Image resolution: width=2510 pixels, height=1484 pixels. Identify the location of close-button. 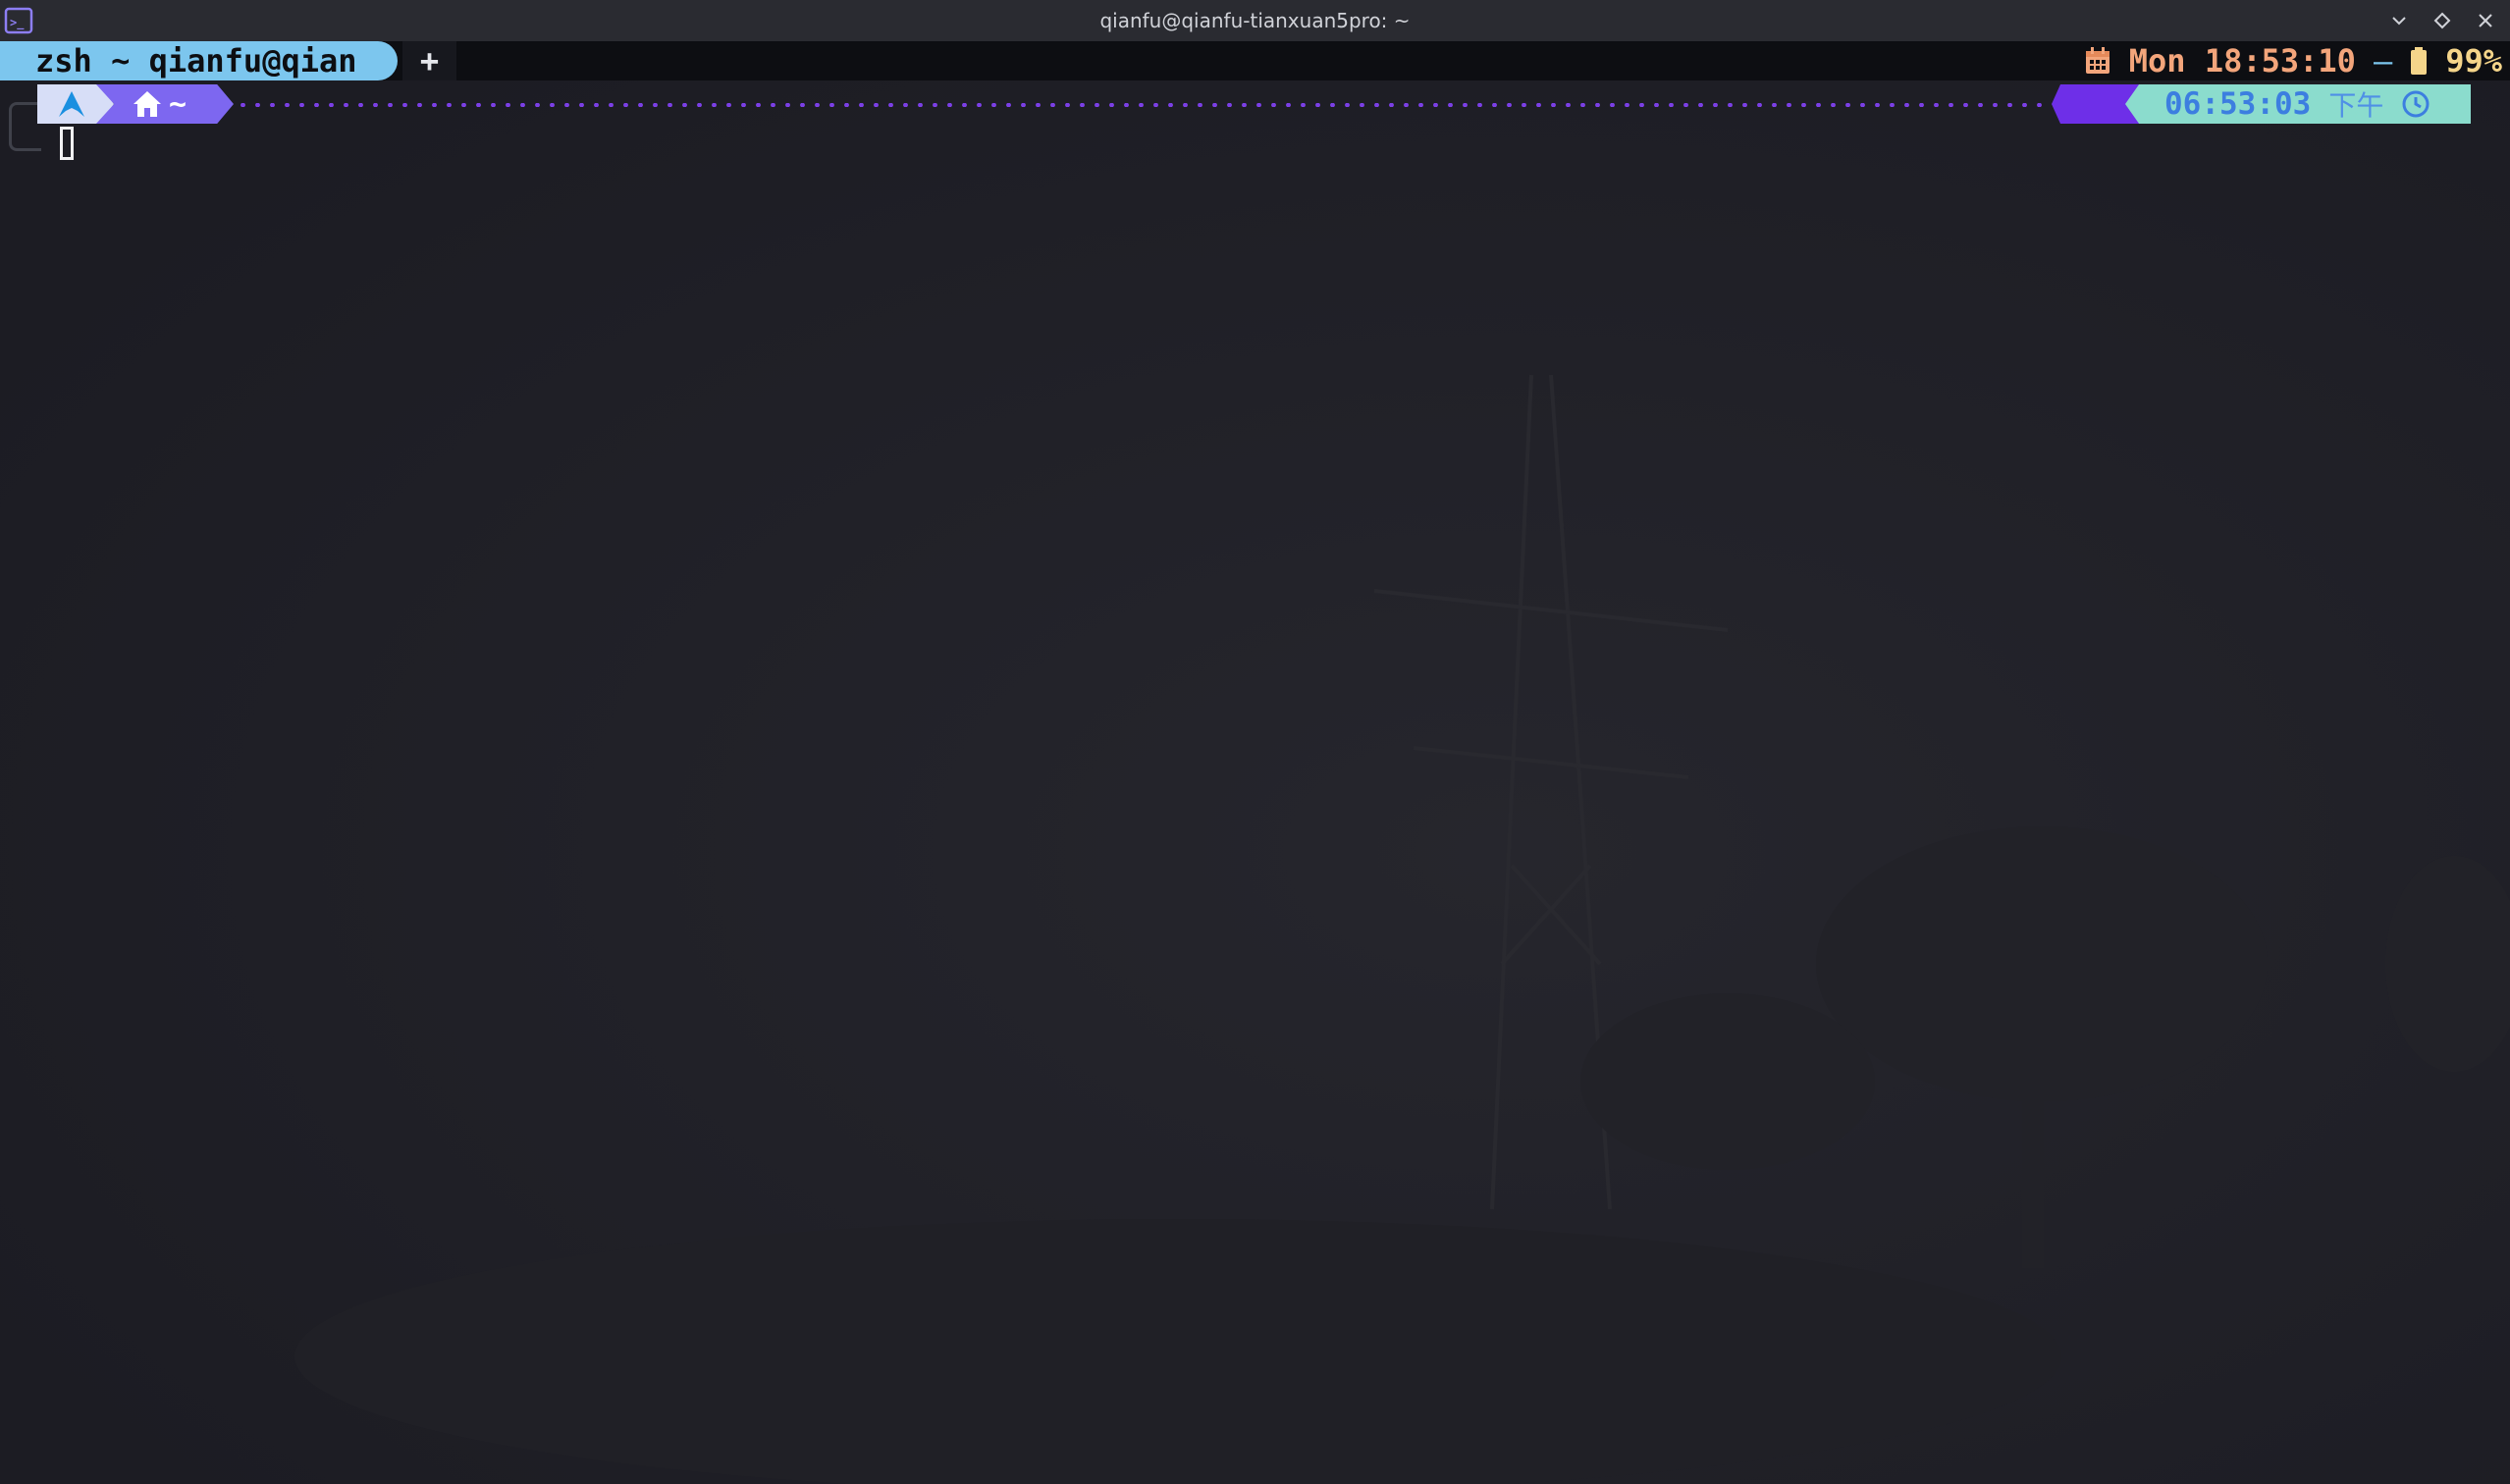
(2485, 20).